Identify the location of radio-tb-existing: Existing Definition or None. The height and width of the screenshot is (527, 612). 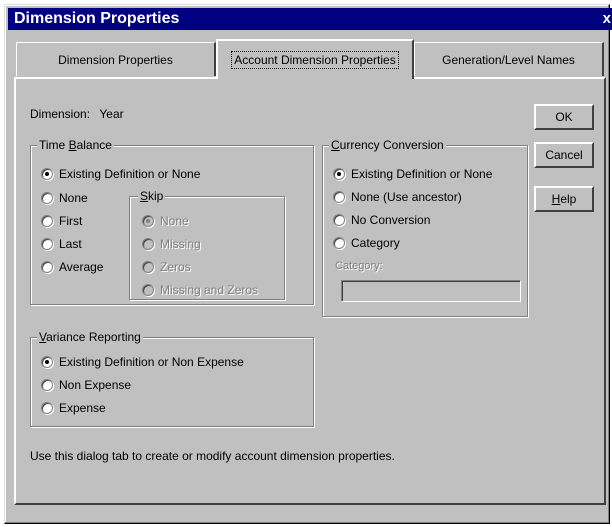
(120, 174).